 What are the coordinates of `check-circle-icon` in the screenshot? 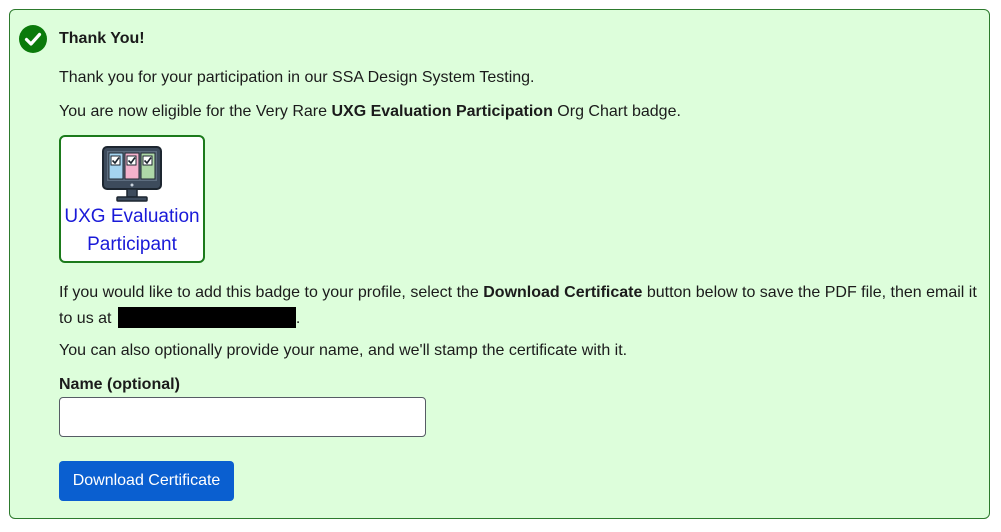 It's located at (33, 39).